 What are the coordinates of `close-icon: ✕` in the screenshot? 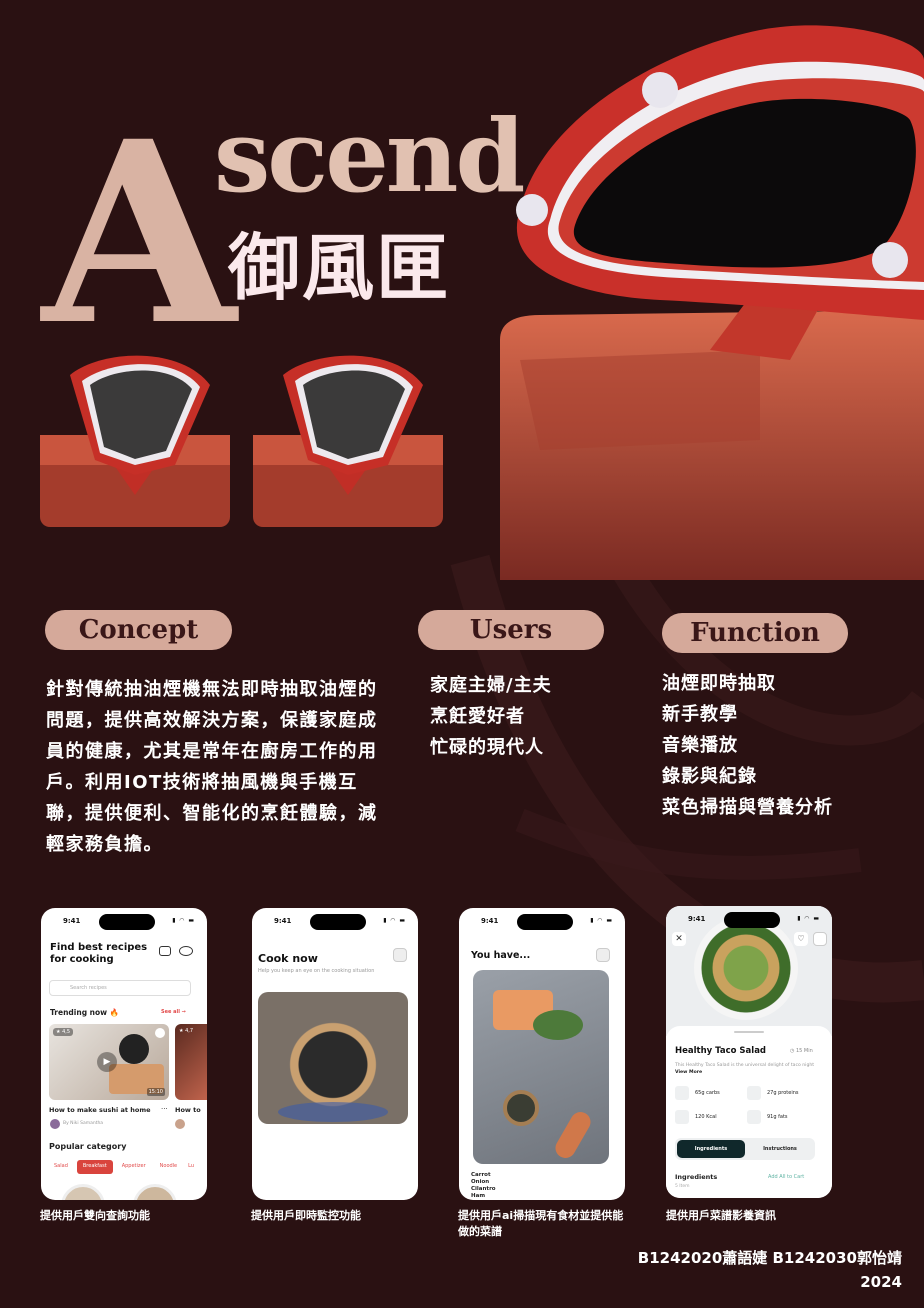 It's located at (679, 939).